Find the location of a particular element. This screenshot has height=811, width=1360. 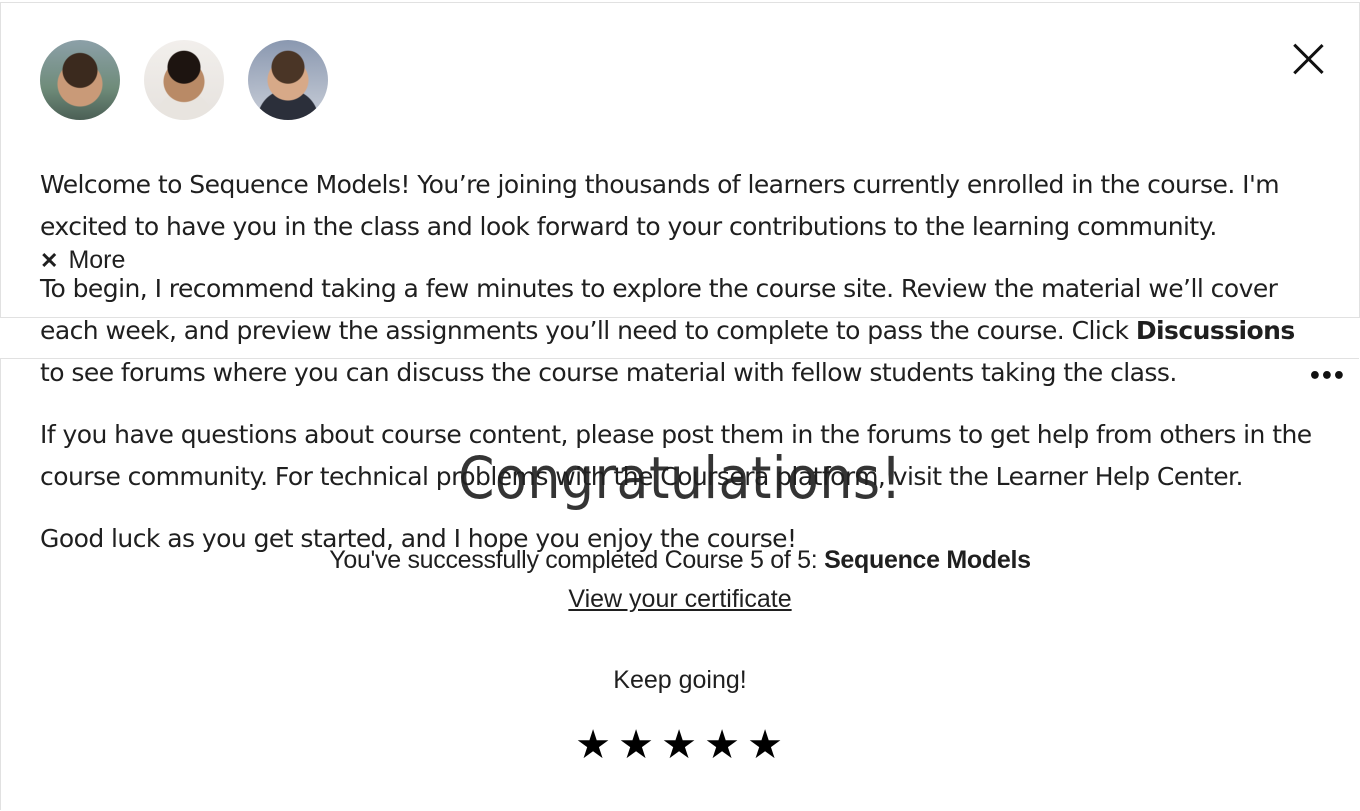

more-label: More is located at coordinates (97, 260).